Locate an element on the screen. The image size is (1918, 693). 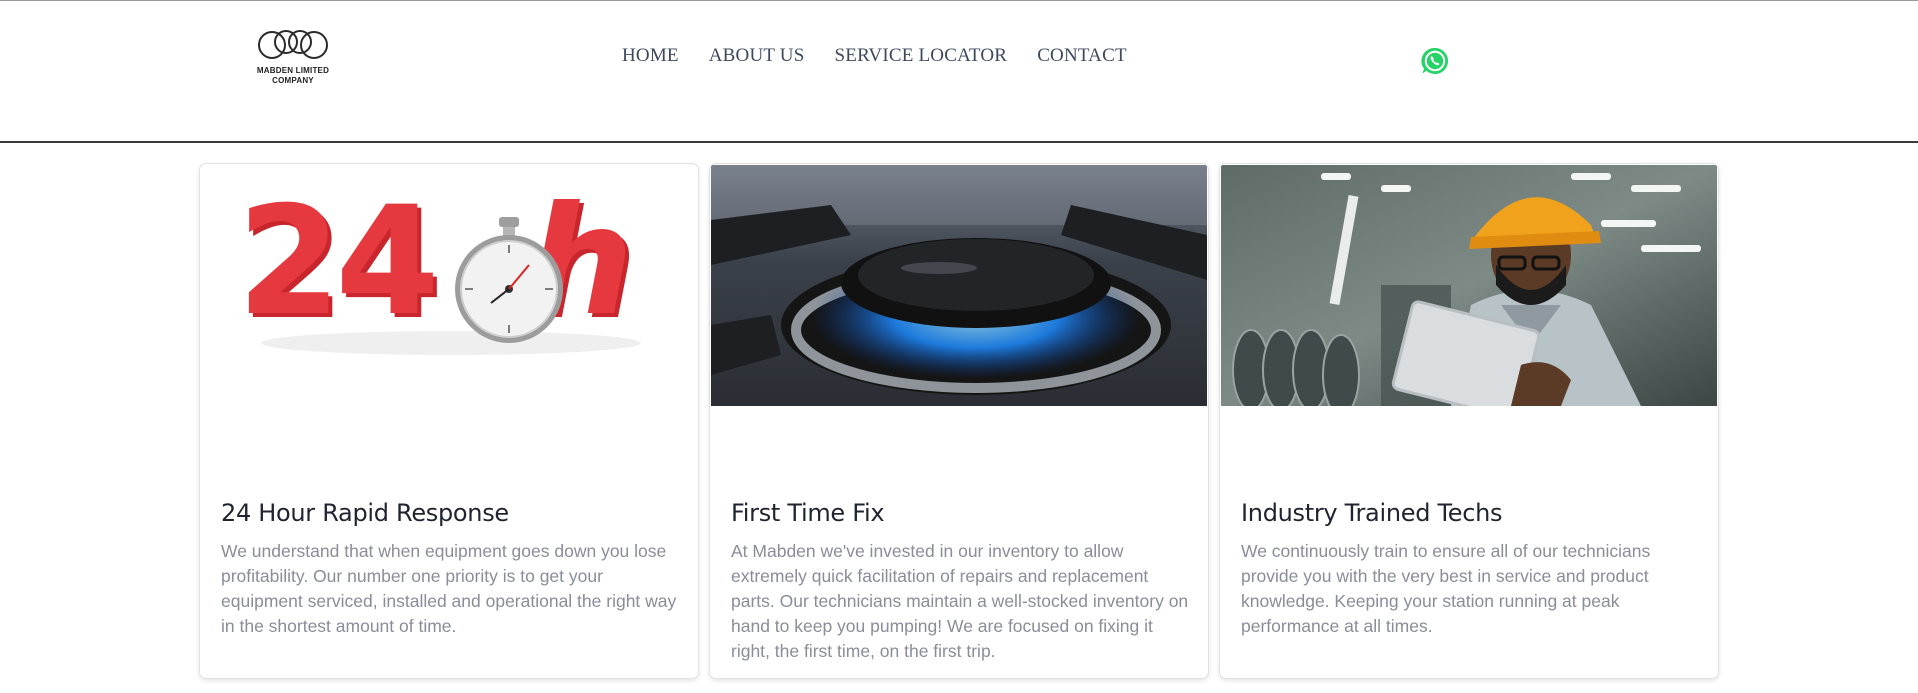
logo-text-line2: COMPANY is located at coordinates (293, 80).